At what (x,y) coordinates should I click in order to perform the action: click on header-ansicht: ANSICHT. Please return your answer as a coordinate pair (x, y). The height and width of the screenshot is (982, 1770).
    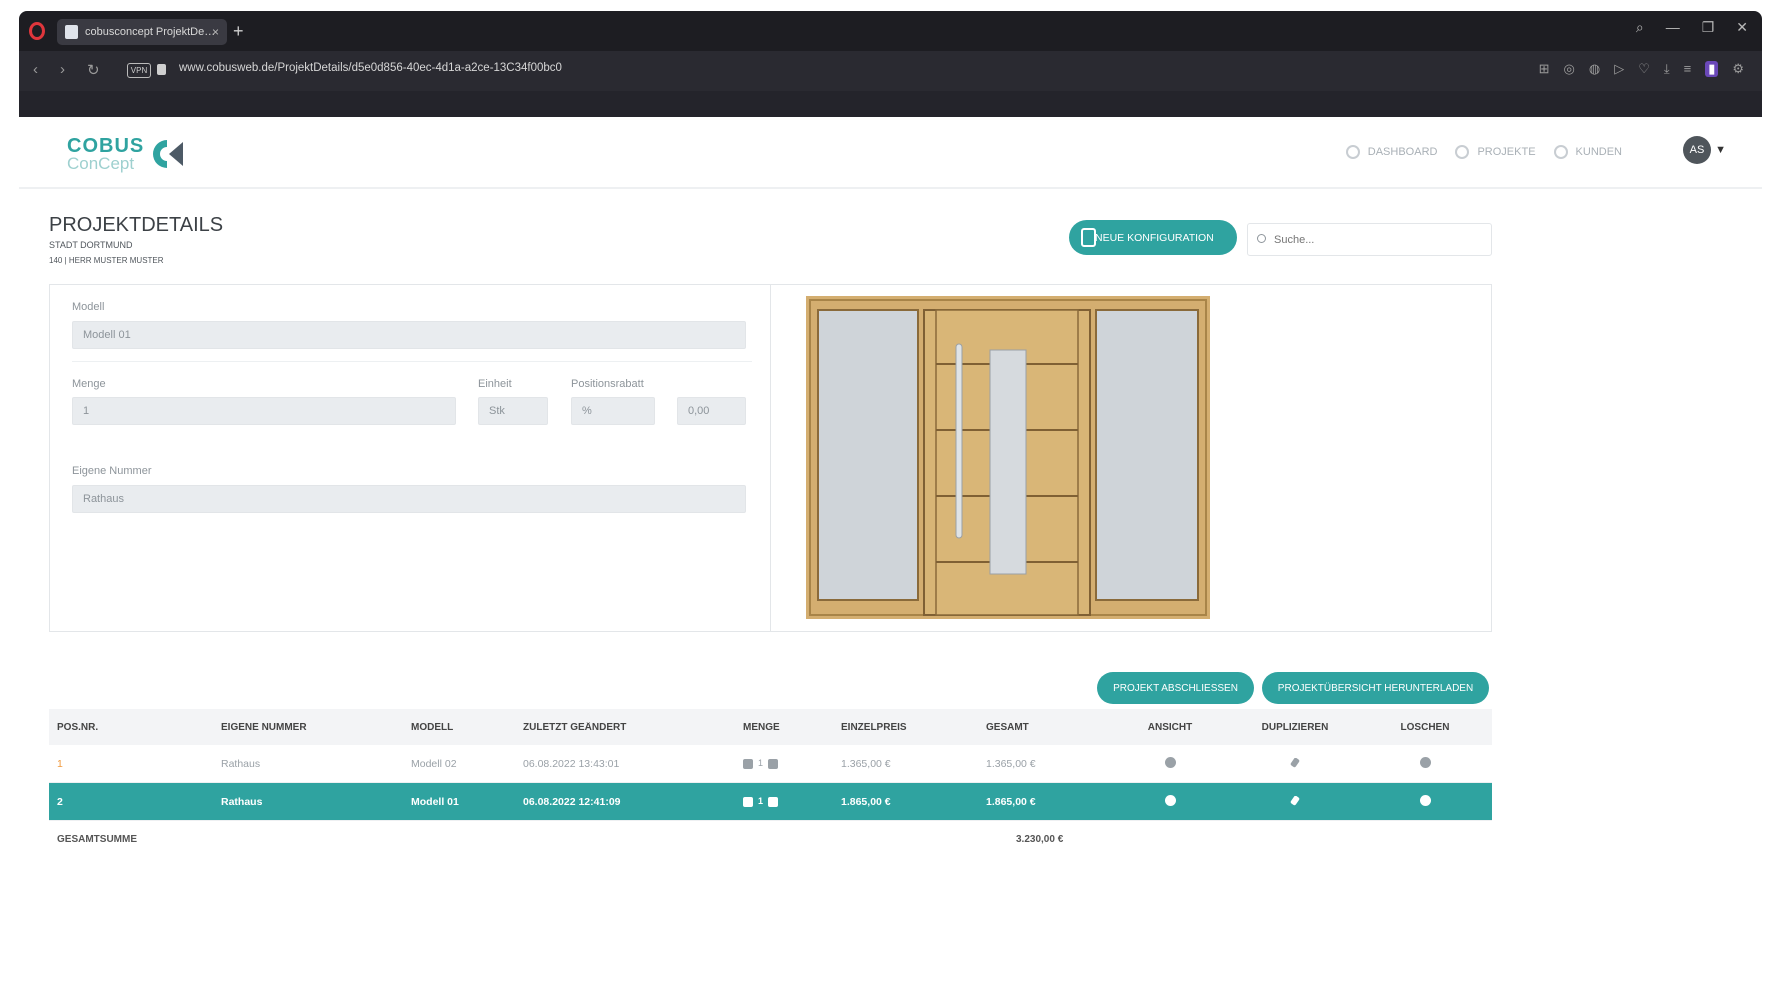
    Looking at the image, I should click on (1170, 727).